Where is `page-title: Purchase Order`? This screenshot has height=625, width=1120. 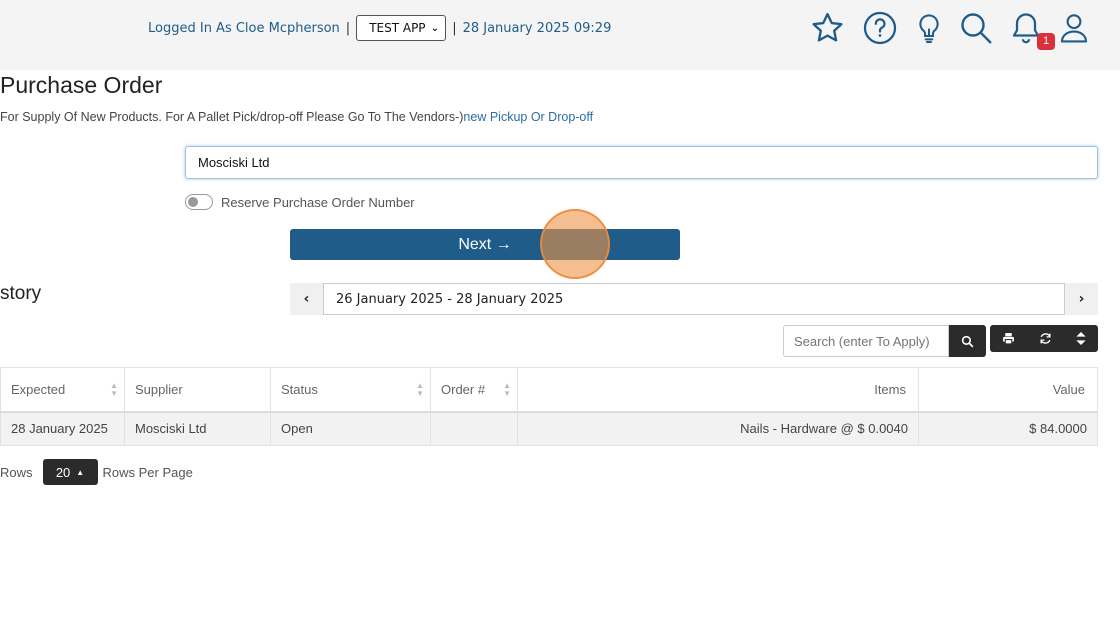
page-title: Purchase Order is located at coordinates (81, 85).